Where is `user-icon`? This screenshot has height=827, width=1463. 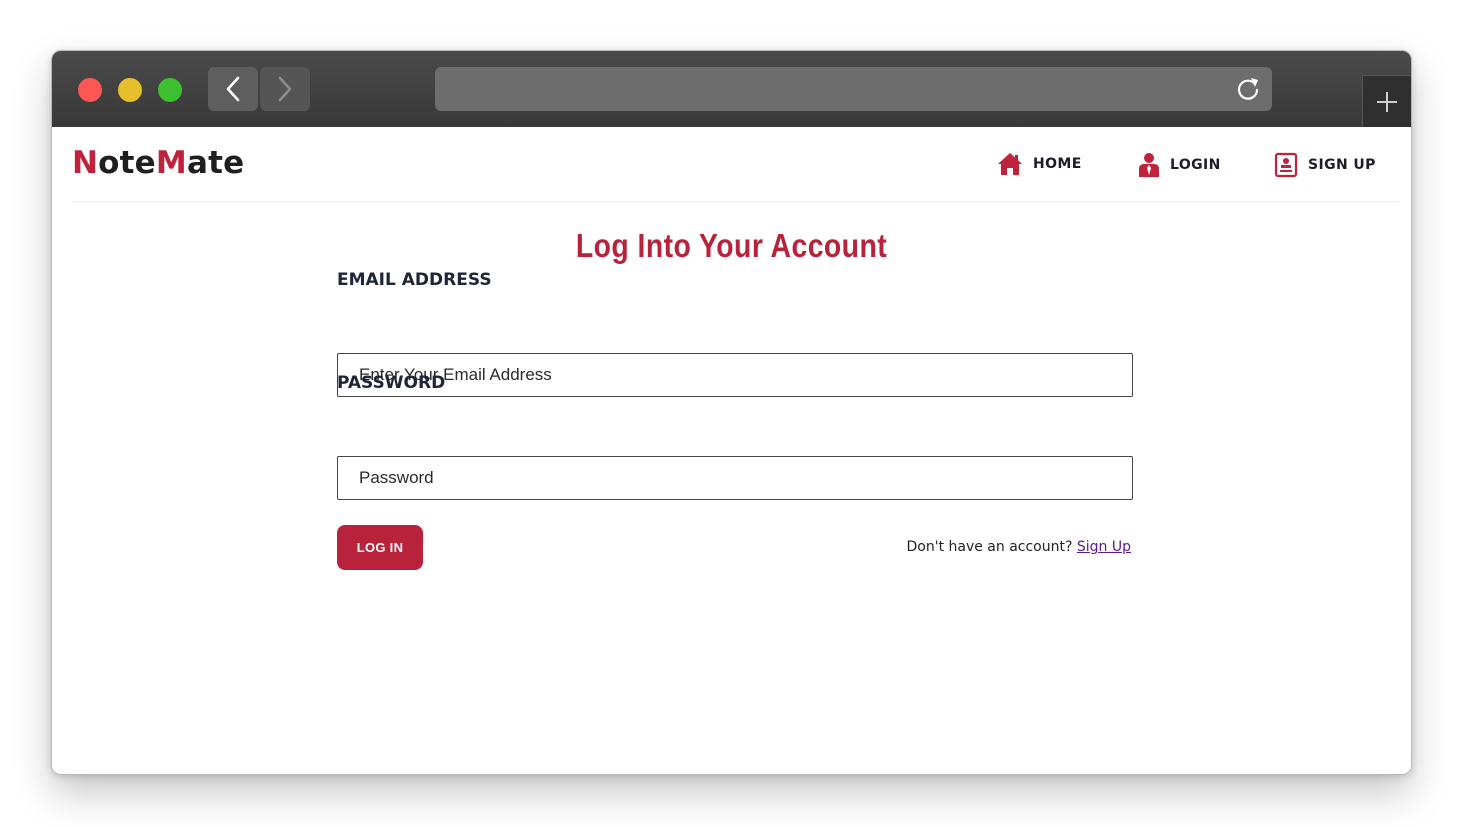
user-icon is located at coordinates (1149, 165).